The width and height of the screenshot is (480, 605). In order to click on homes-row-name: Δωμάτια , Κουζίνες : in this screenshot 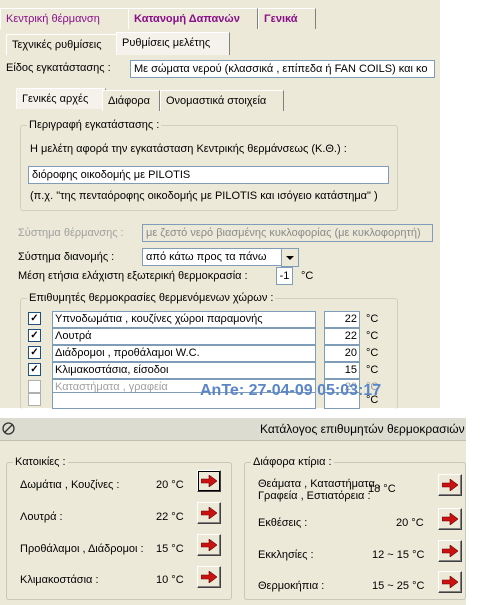, I will do `click(70, 485)`.